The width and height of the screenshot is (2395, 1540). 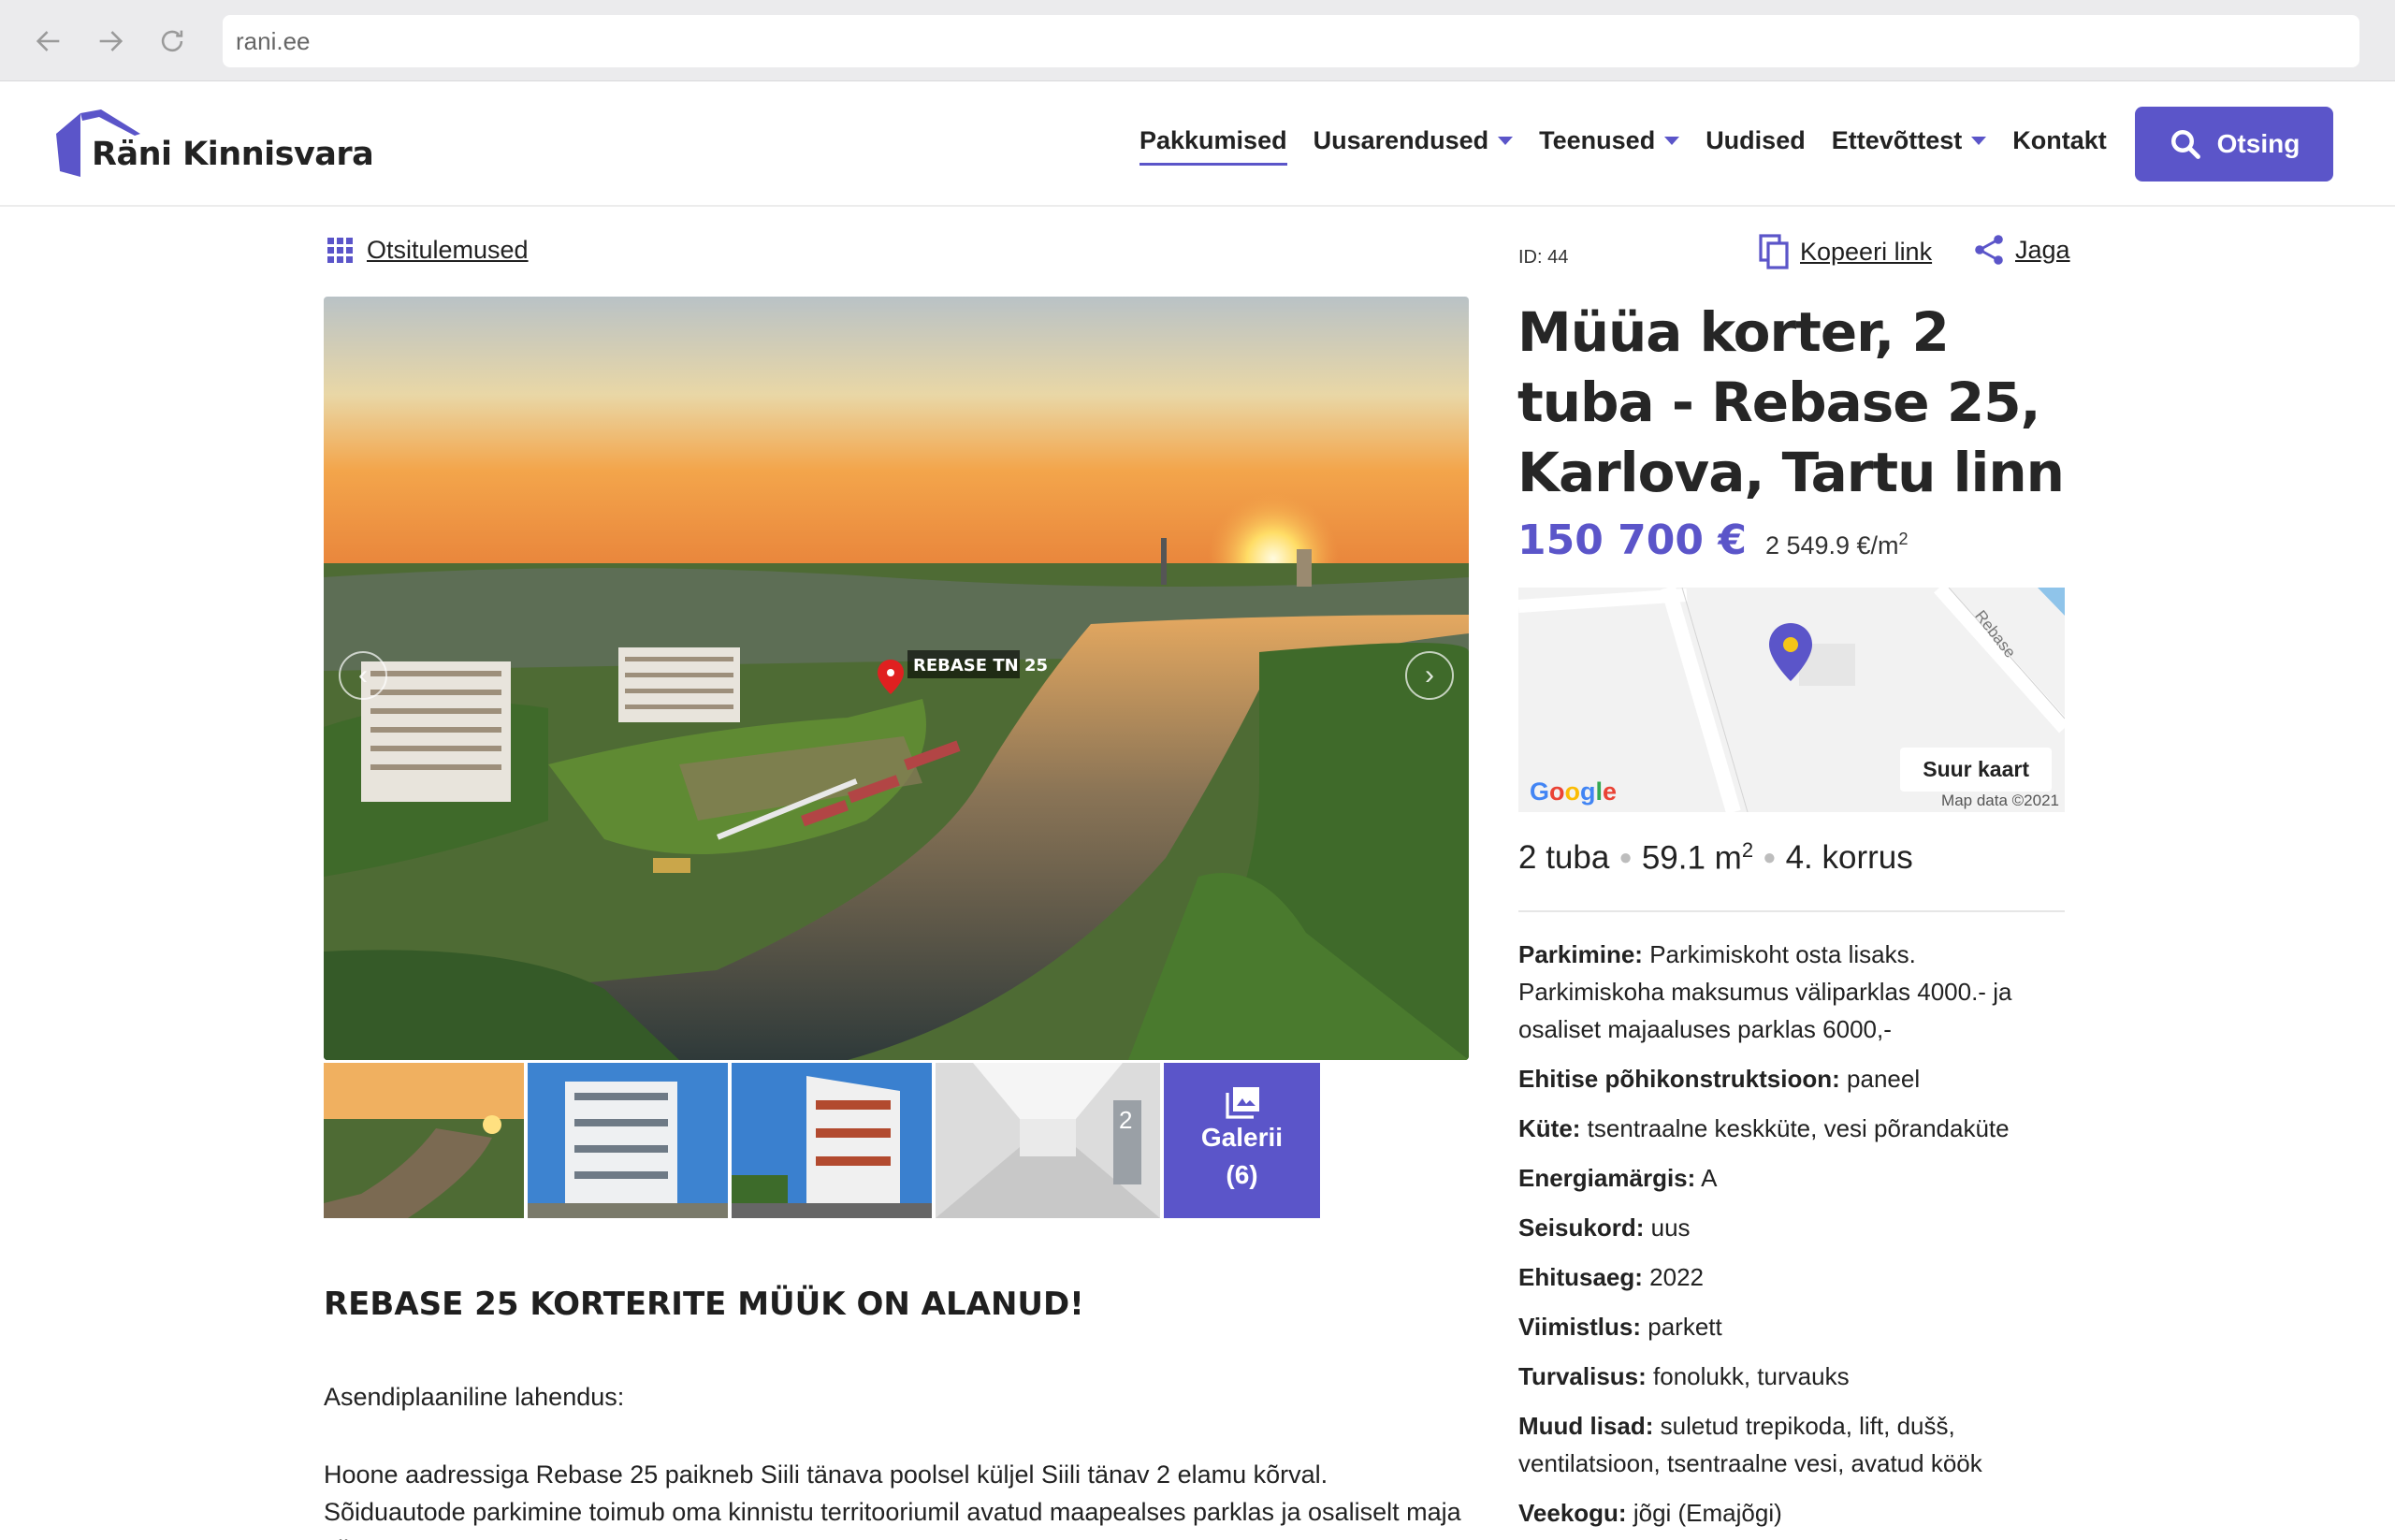 I want to click on share-icon, so click(x=1989, y=250).